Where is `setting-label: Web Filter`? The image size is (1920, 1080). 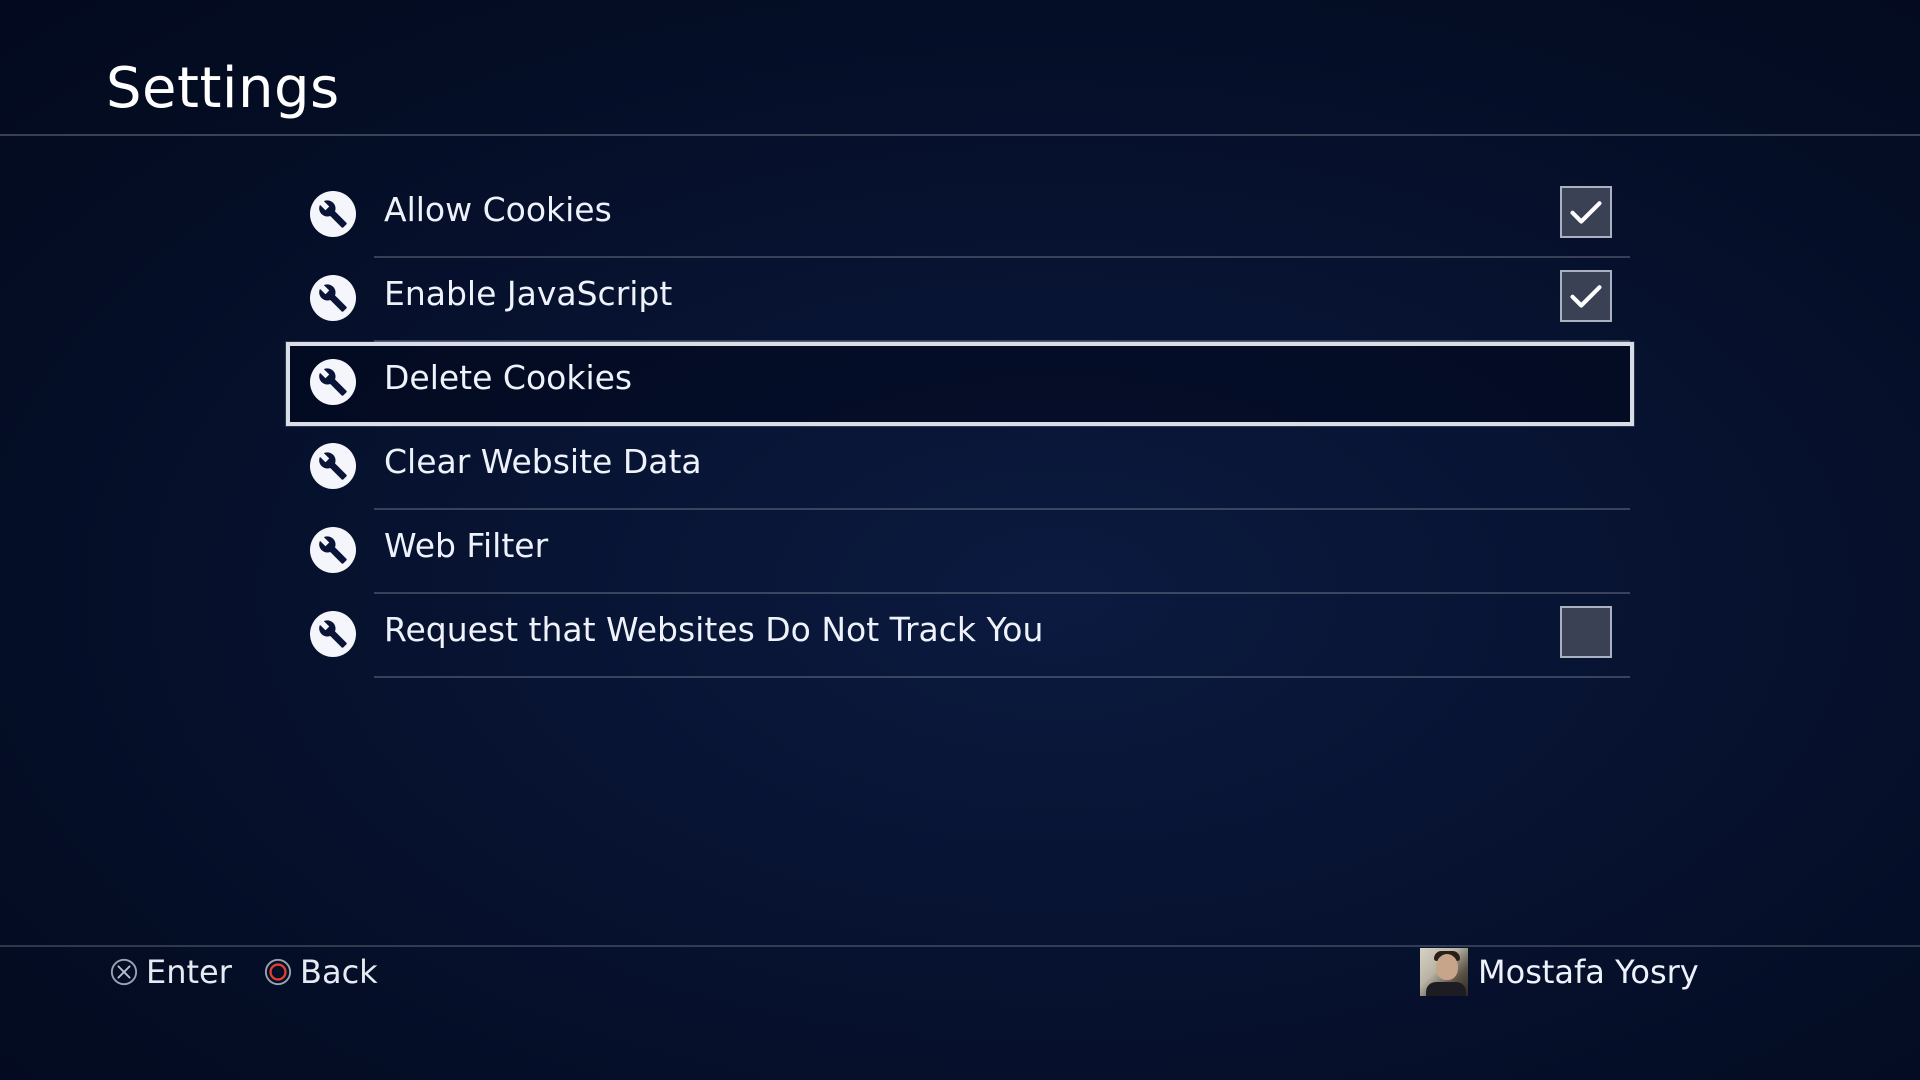 setting-label: Web Filter is located at coordinates (466, 545).